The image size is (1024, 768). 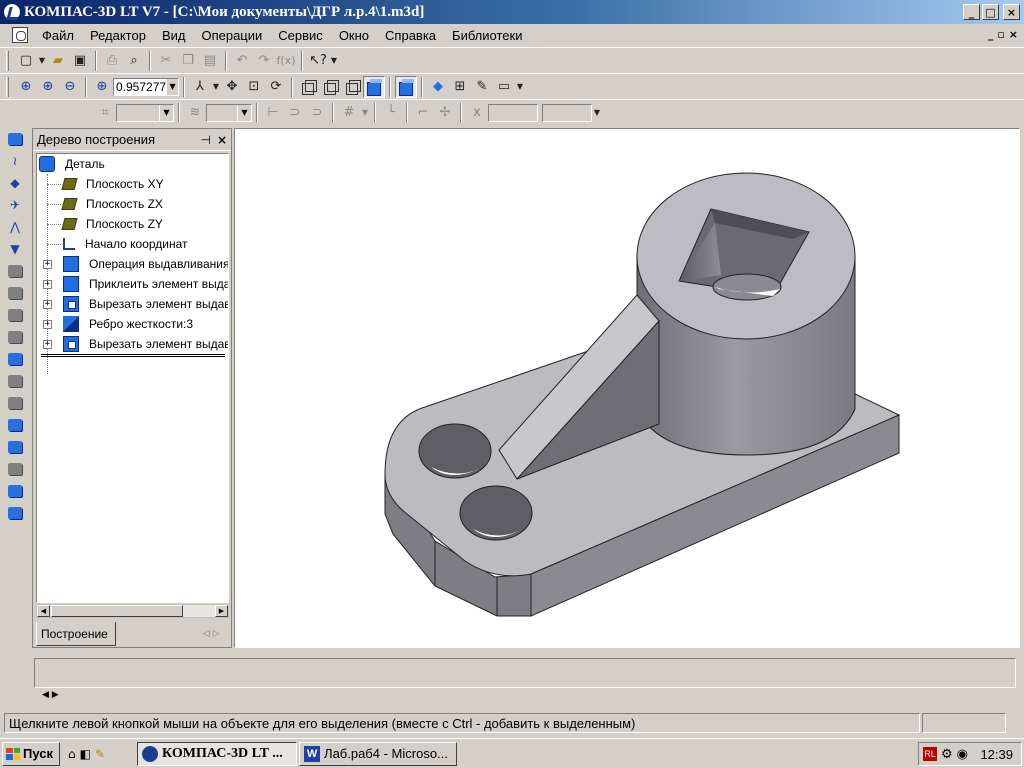 What do you see at coordinates (406, 86) in the screenshot?
I see `perspective-icon` at bounding box center [406, 86].